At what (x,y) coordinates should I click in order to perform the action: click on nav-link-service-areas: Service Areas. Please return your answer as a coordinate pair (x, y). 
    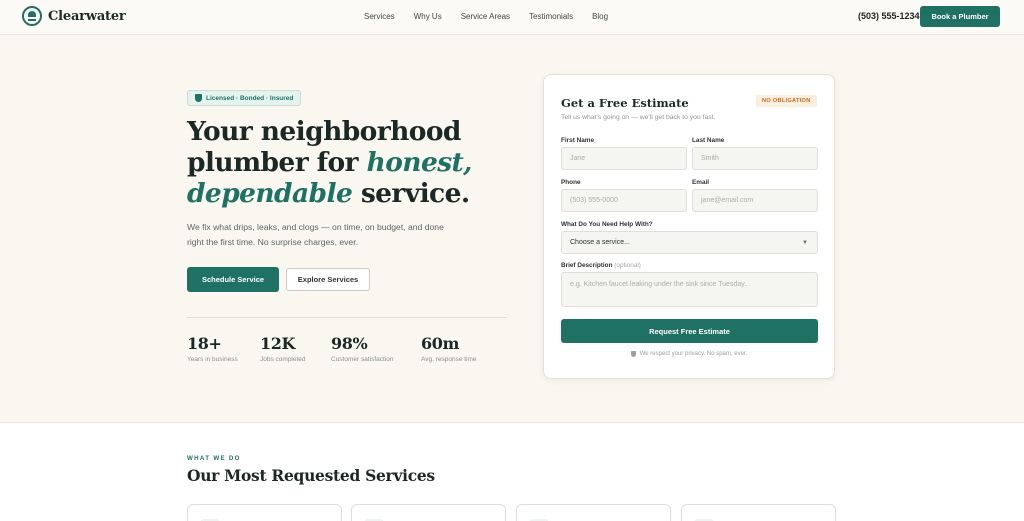
    Looking at the image, I should click on (485, 16).